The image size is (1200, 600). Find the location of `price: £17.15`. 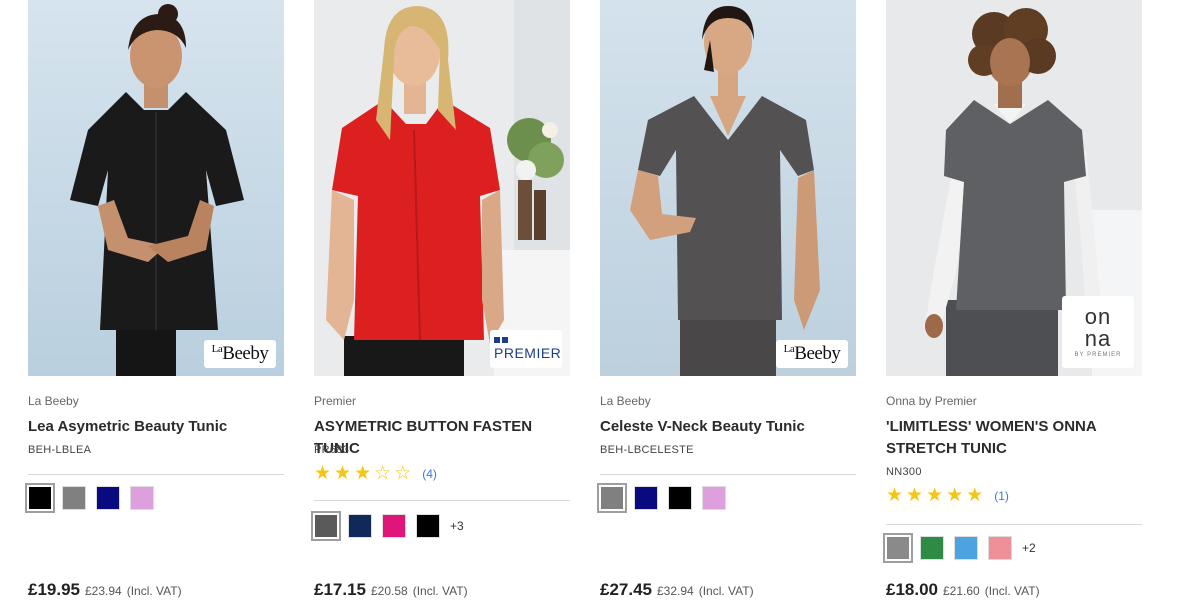

price: £17.15 is located at coordinates (340, 589).